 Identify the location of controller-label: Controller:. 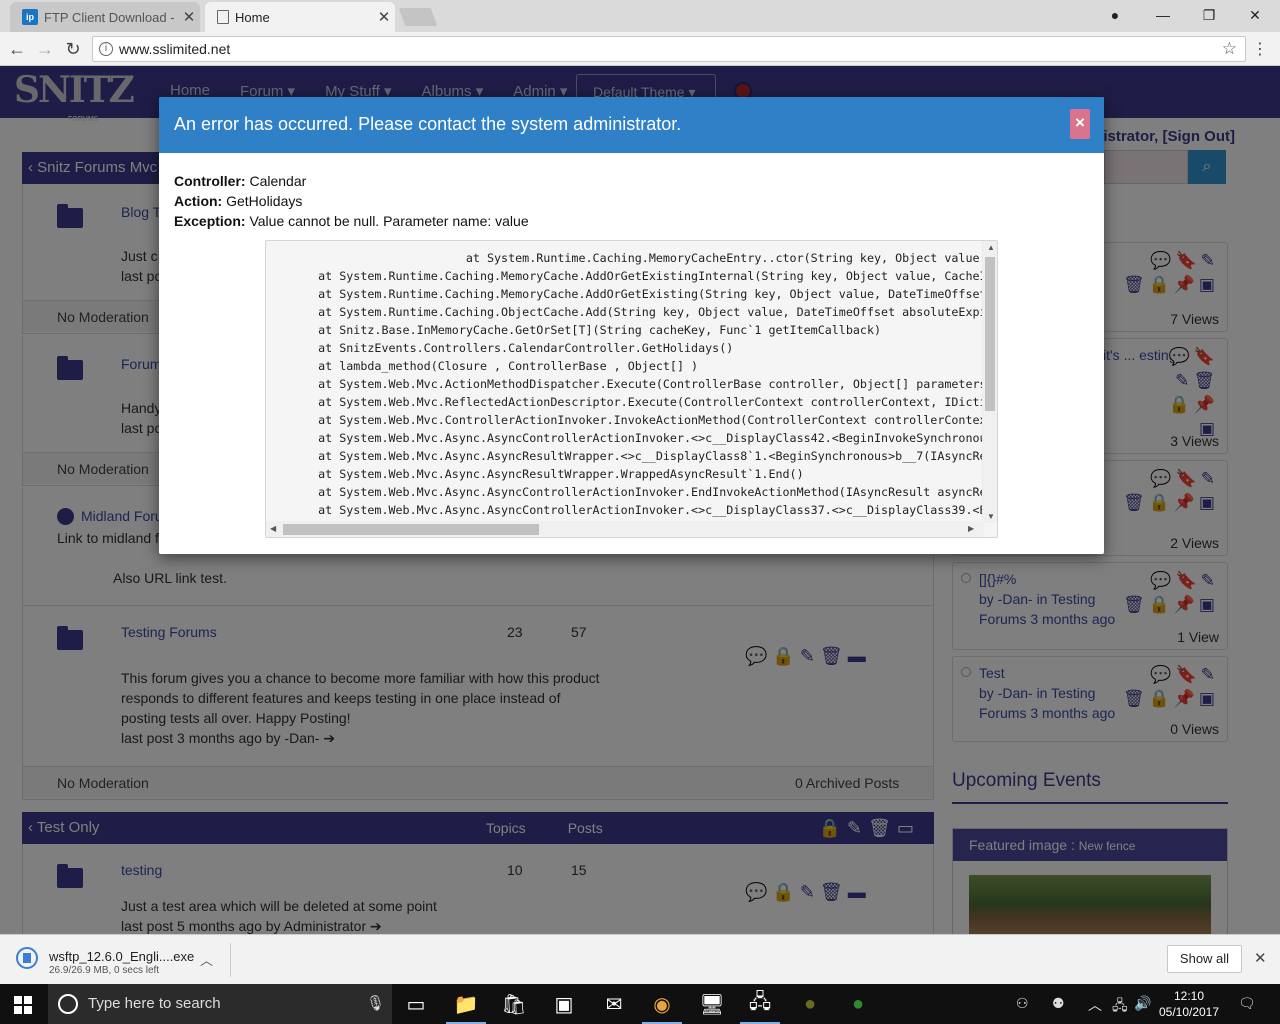
(210, 181).